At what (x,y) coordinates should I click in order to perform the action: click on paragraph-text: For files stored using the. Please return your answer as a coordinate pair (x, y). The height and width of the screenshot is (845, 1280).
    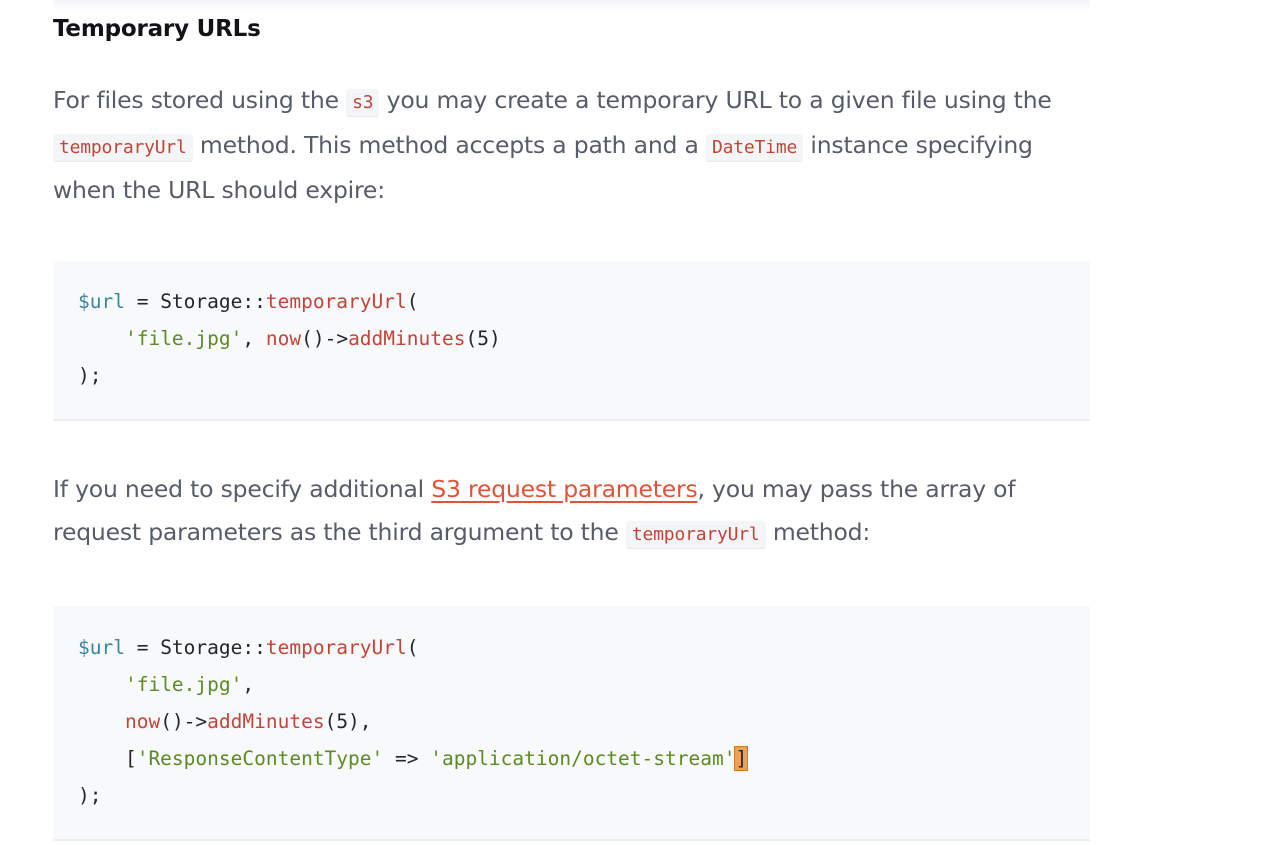
    Looking at the image, I should click on (200, 100).